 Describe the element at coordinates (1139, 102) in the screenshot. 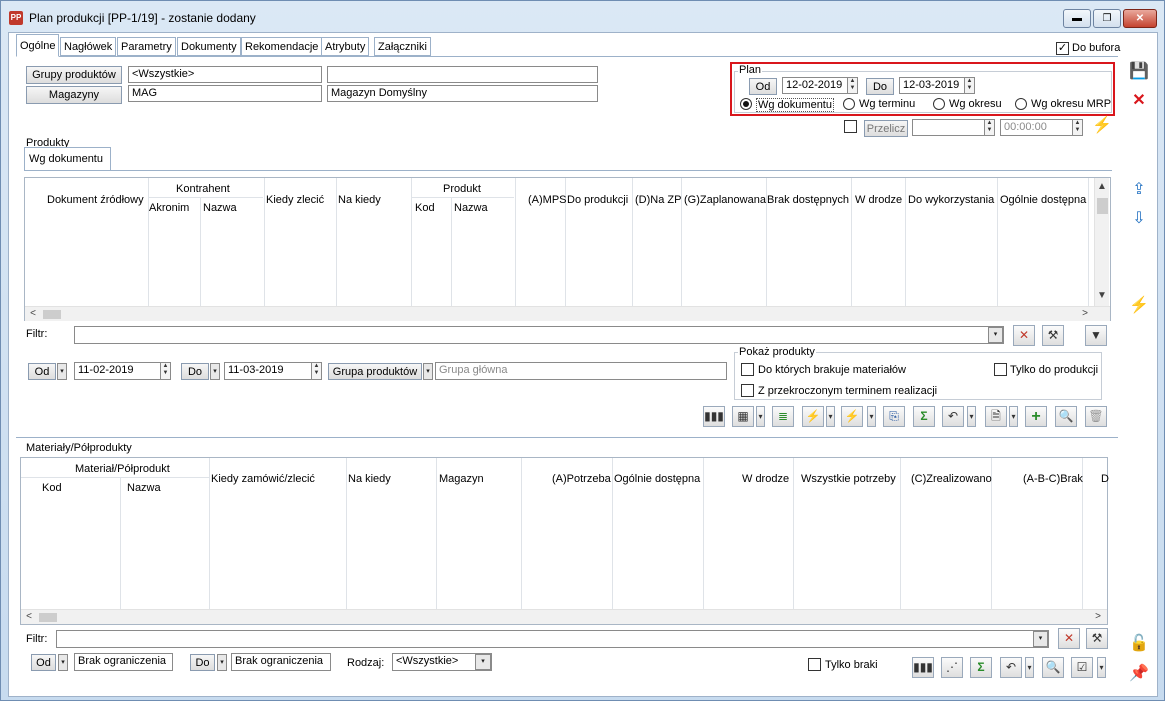

I see `close-icon: ✕` at that location.